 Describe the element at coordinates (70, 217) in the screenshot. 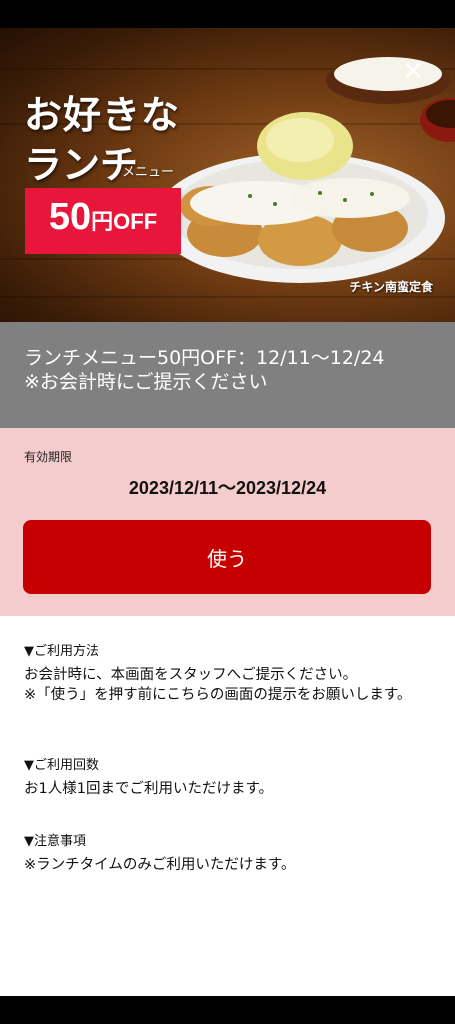

I see `discount-amount: 50` at that location.